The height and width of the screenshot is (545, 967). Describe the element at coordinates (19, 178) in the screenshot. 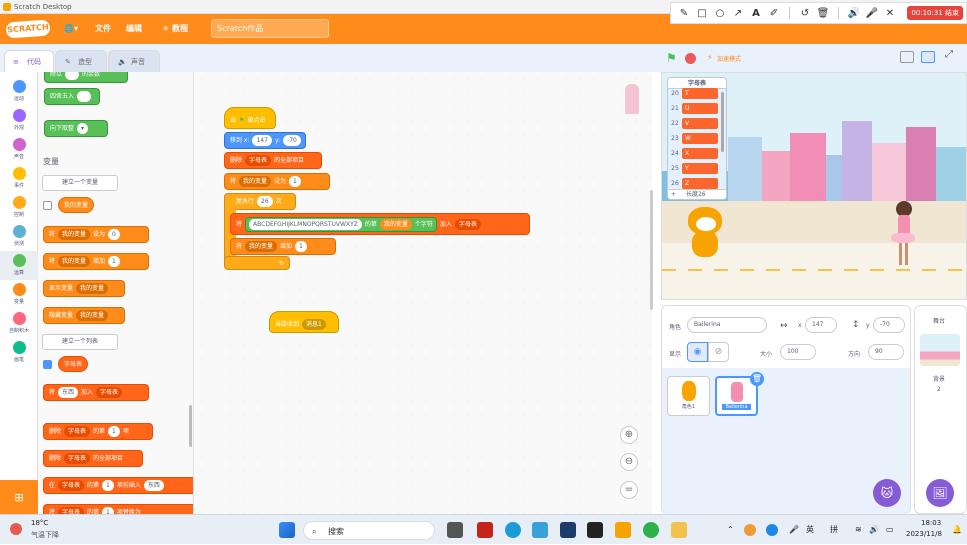

I see `category-3: 事件` at that location.